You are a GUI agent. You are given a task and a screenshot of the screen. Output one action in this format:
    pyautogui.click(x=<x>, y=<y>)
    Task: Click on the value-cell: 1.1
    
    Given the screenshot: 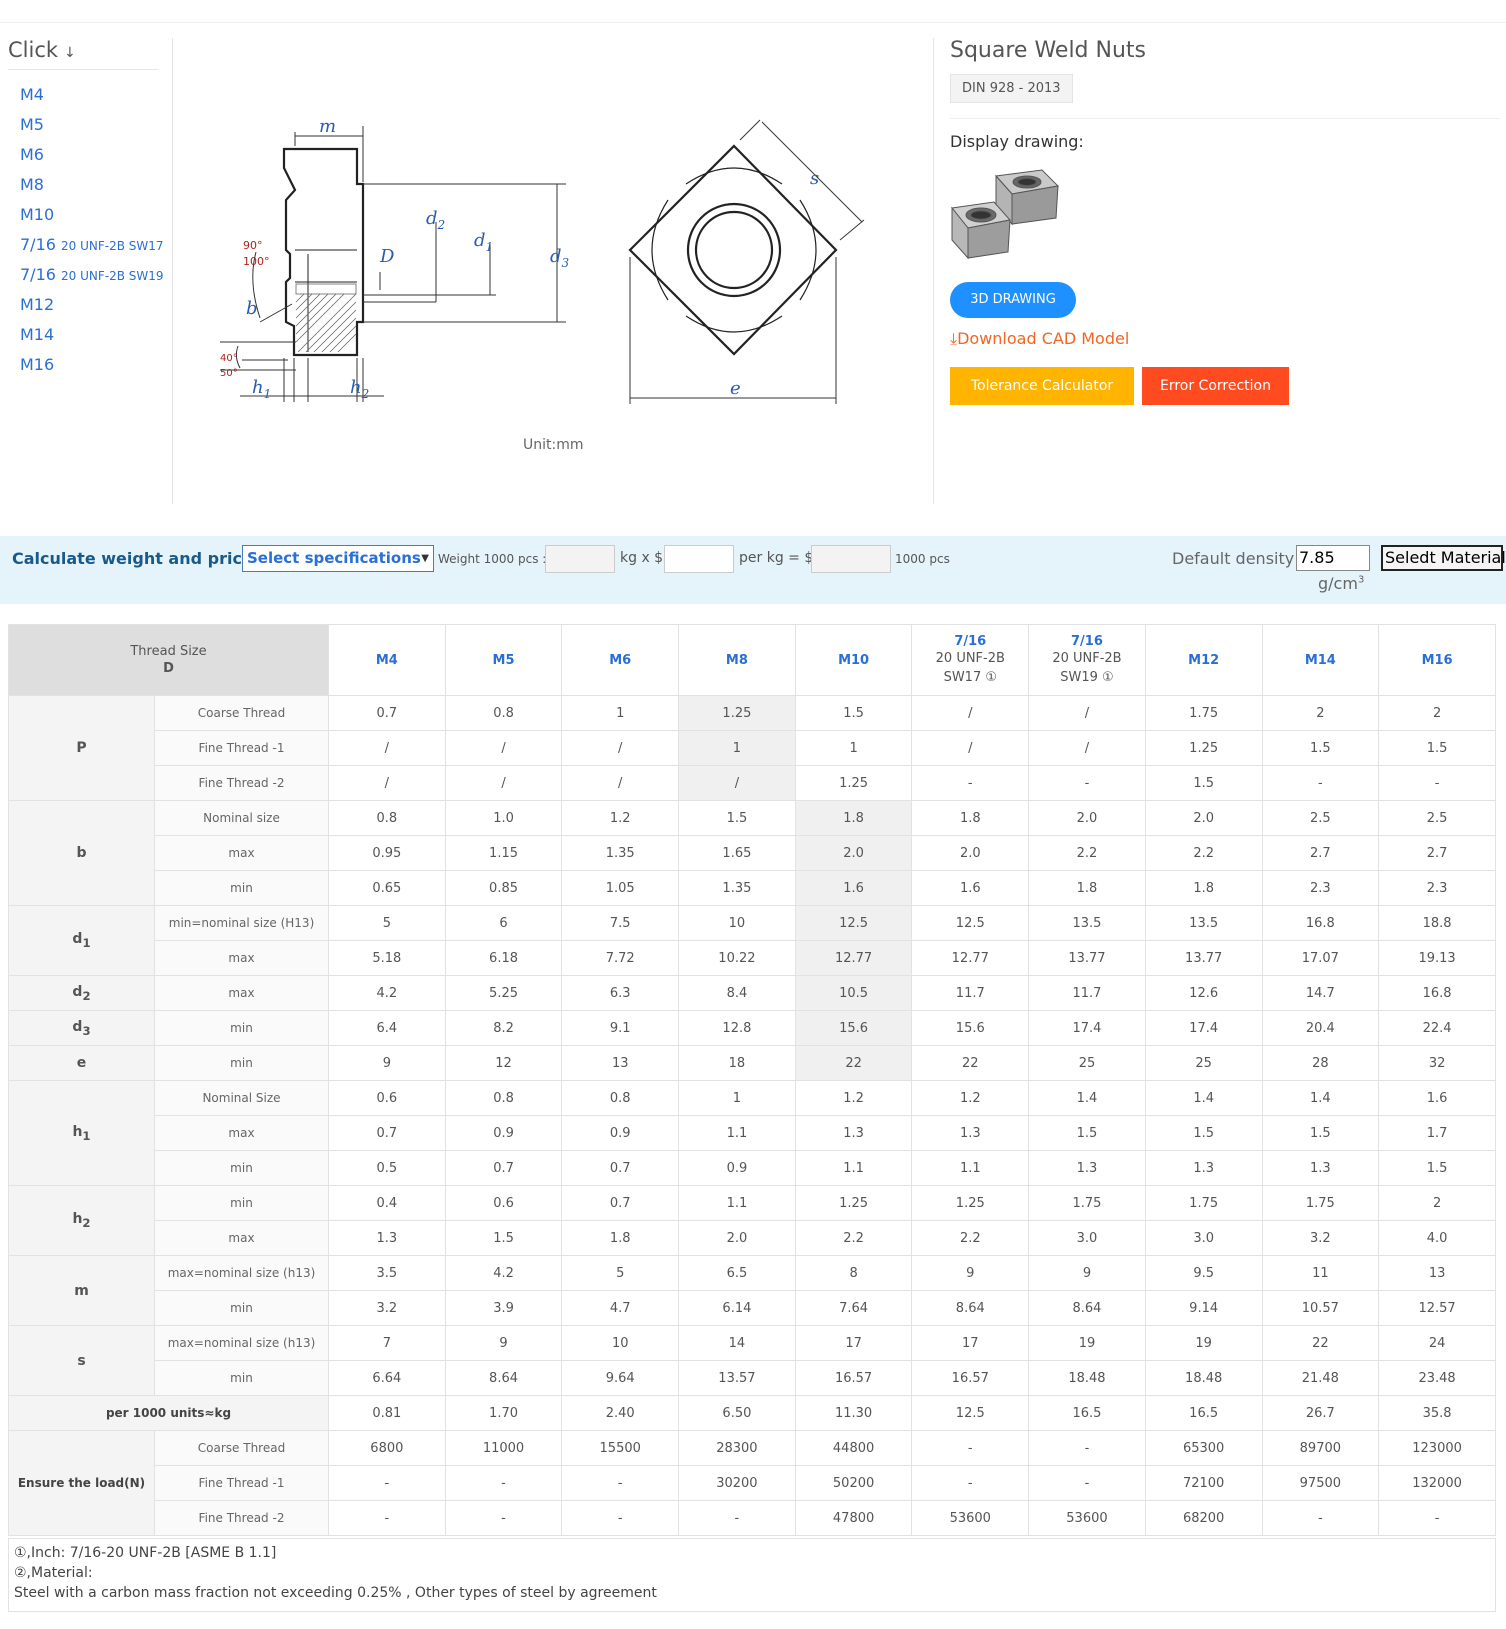 What is the action you would take?
    pyautogui.click(x=737, y=1133)
    